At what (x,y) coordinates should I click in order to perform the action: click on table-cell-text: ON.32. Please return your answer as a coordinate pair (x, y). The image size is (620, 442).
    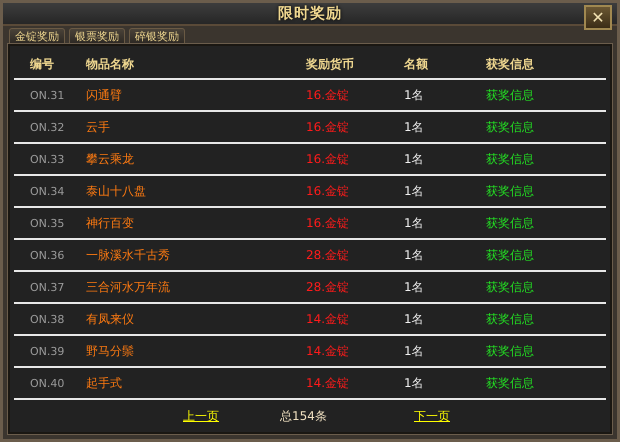
    Looking at the image, I should click on (48, 127).